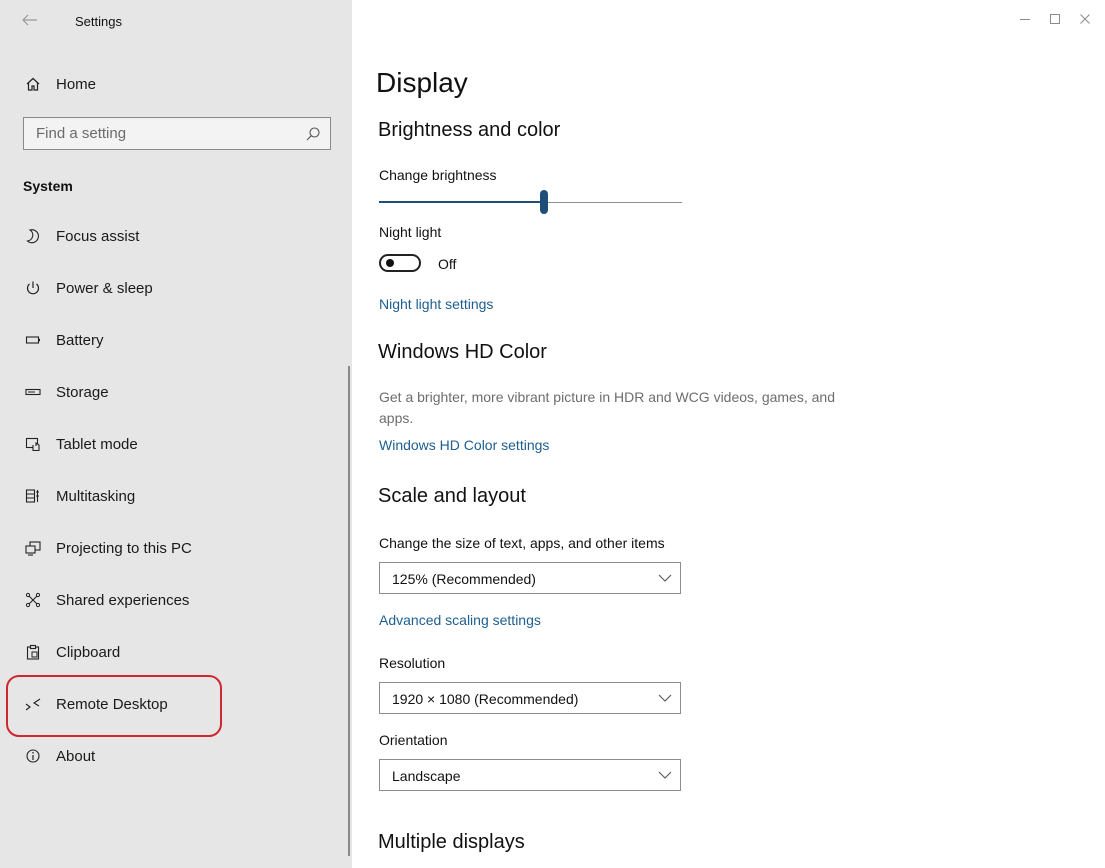  Describe the element at coordinates (410, 232) in the screenshot. I see `night-light-label: Night light` at that location.